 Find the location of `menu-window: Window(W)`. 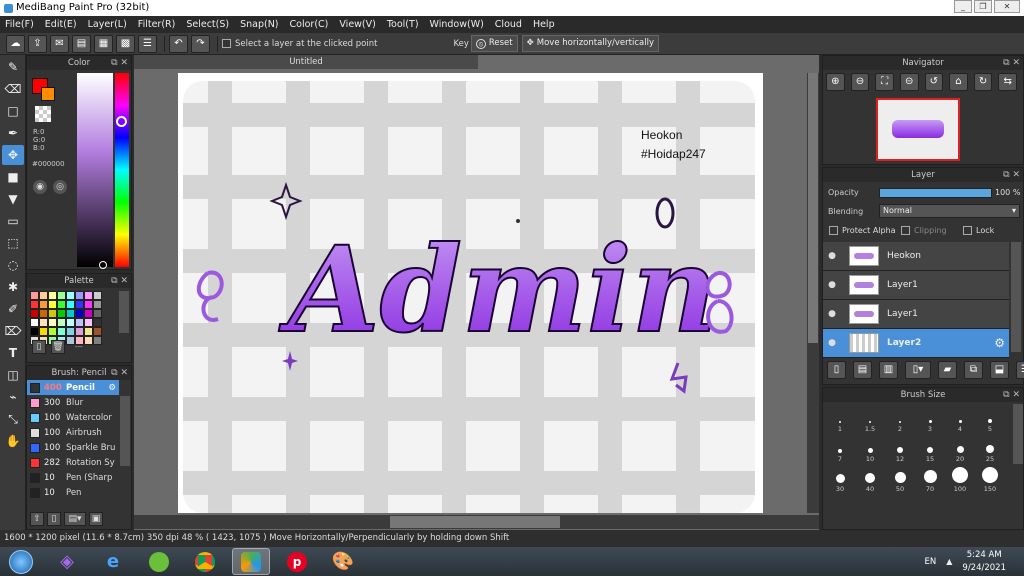

menu-window: Window(W) is located at coordinates (457, 24).